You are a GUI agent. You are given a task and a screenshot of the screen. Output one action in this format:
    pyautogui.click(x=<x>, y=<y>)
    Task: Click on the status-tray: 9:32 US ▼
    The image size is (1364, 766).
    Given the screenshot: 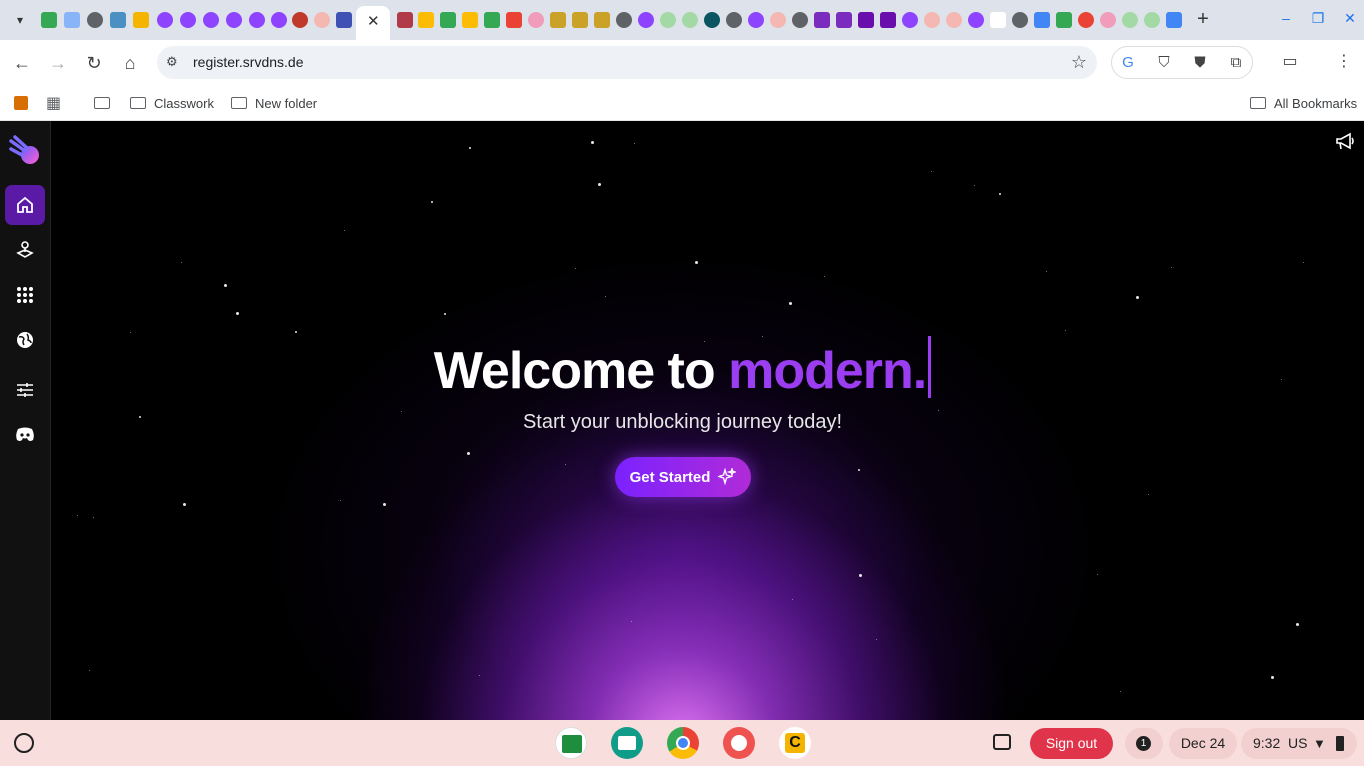 What is the action you would take?
    pyautogui.click(x=1299, y=743)
    